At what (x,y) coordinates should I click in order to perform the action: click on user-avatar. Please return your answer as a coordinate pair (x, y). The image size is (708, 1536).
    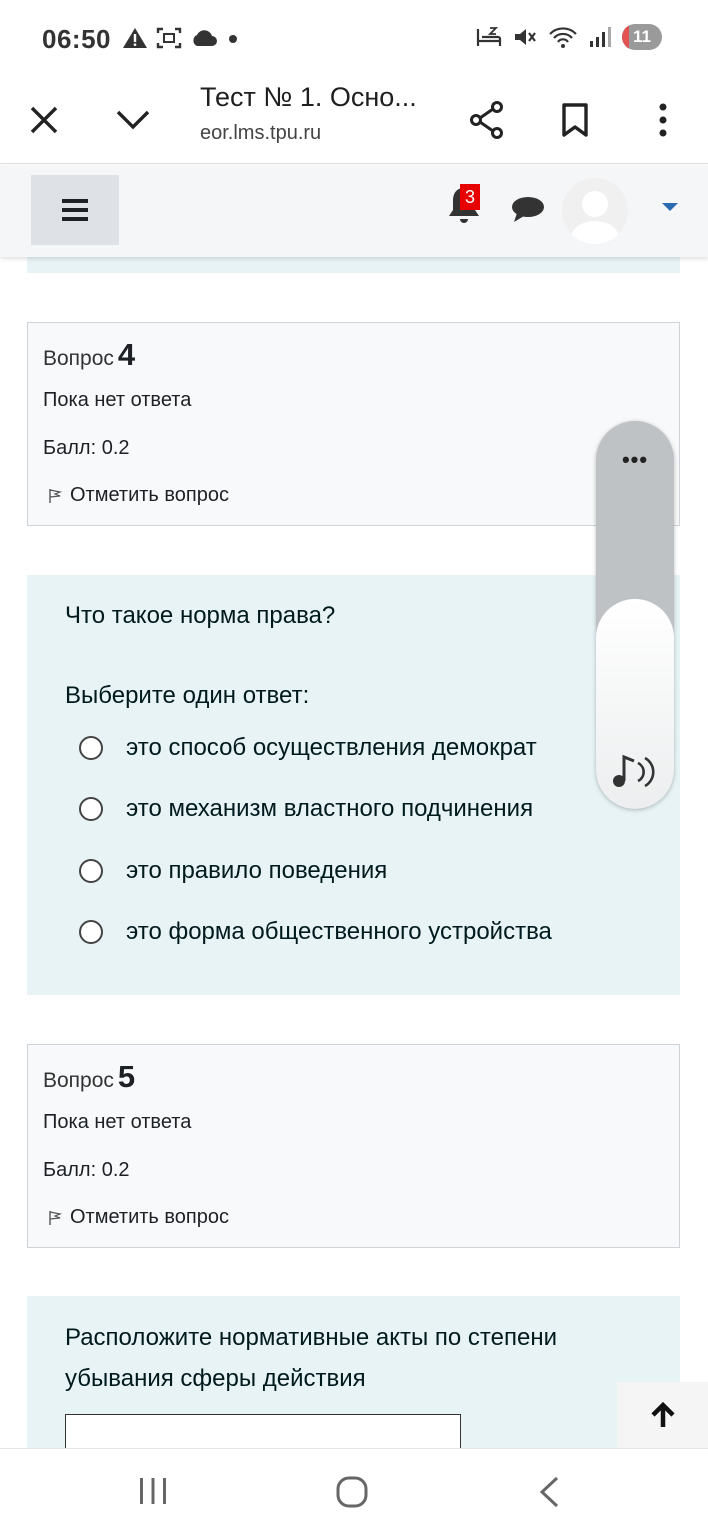
    Looking at the image, I should click on (595, 211).